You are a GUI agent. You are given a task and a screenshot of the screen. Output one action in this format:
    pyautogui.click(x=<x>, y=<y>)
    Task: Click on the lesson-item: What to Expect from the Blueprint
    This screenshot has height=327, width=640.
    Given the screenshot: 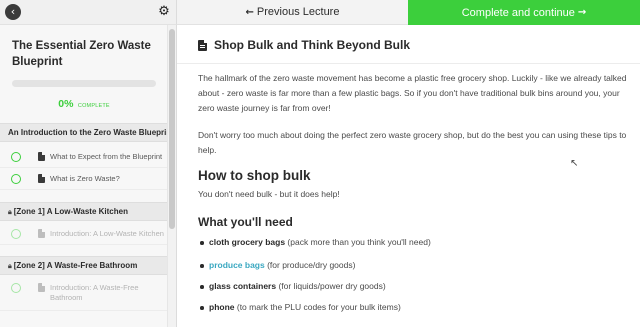 What is the action you would take?
    pyautogui.click(x=83, y=157)
    